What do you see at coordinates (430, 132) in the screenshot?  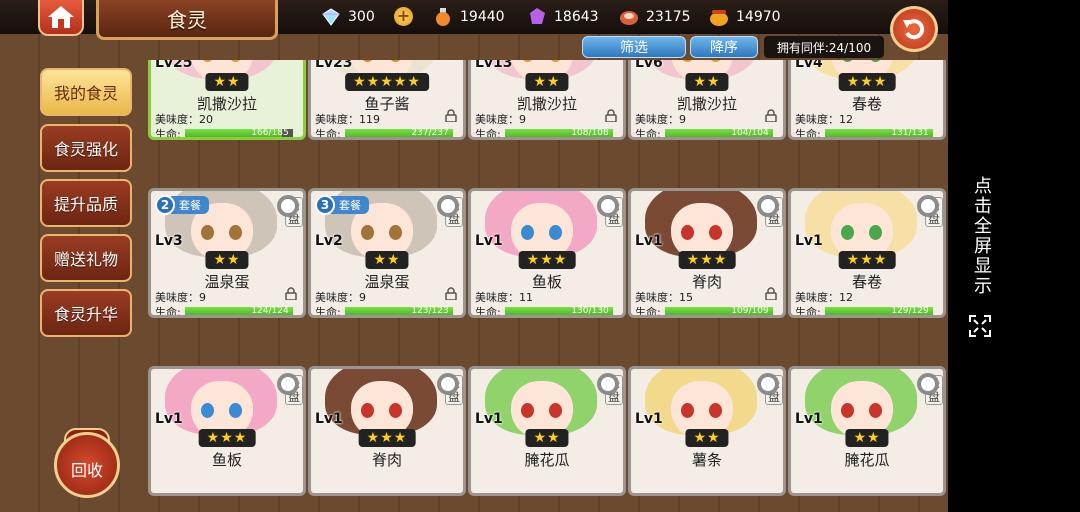 I see `hp-text: 237/237` at bounding box center [430, 132].